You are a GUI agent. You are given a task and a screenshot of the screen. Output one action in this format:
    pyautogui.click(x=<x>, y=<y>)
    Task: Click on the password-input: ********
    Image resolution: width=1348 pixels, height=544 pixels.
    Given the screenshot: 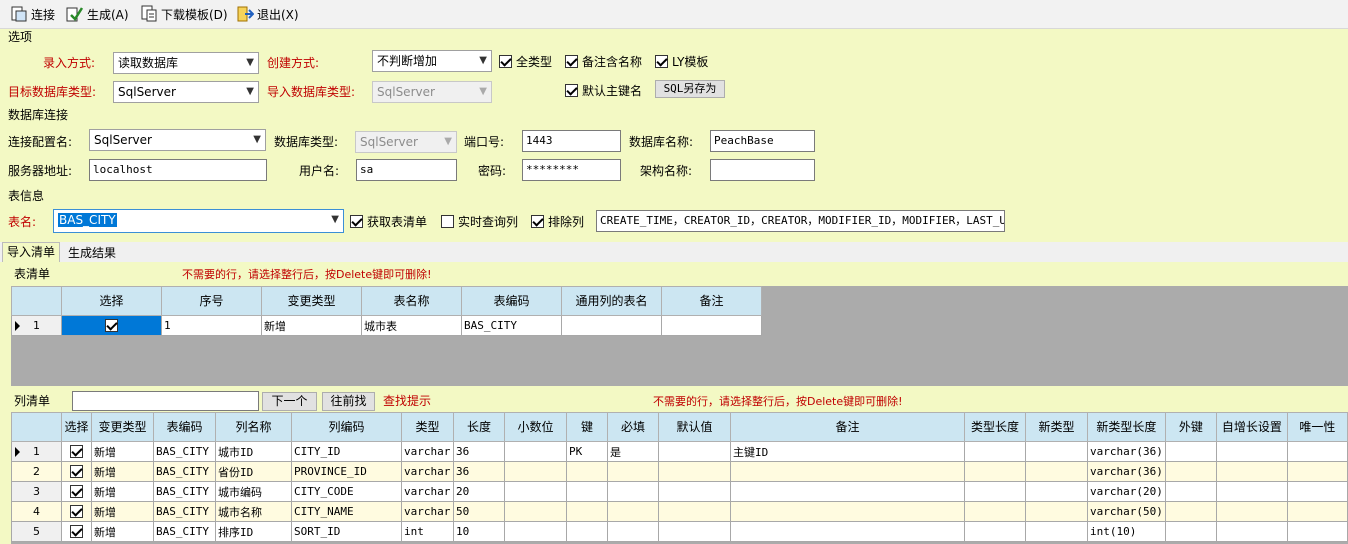 What is the action you would take?
    pyautogui.click(x=571, y=170)
    